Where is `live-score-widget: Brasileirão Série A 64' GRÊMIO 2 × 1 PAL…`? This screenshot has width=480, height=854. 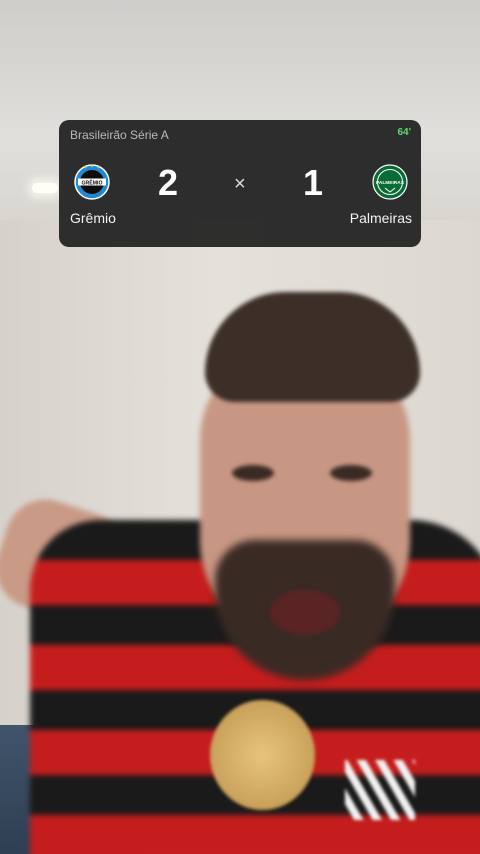
live-score-widget: Brasileirão Série A 64' GRÊMIO 2 × 1 PAL… is located at coordinates (240, 183).